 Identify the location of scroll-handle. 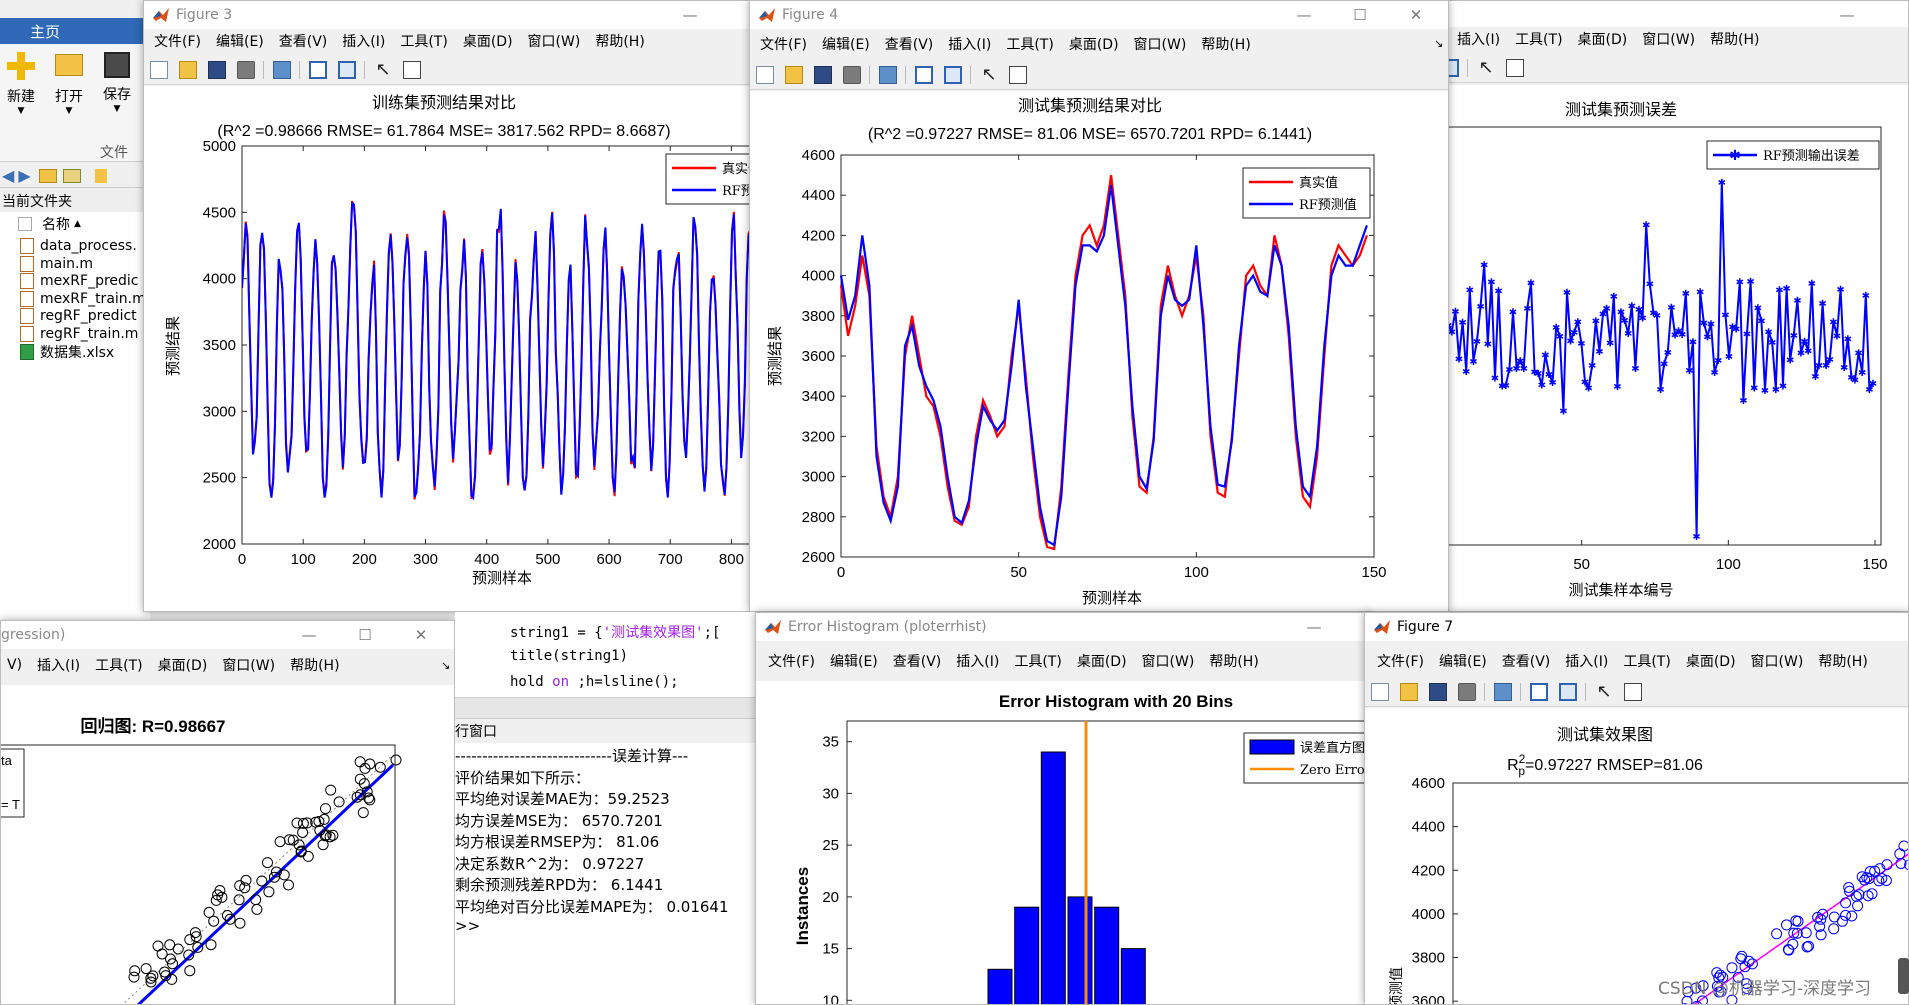
(1903, 976).